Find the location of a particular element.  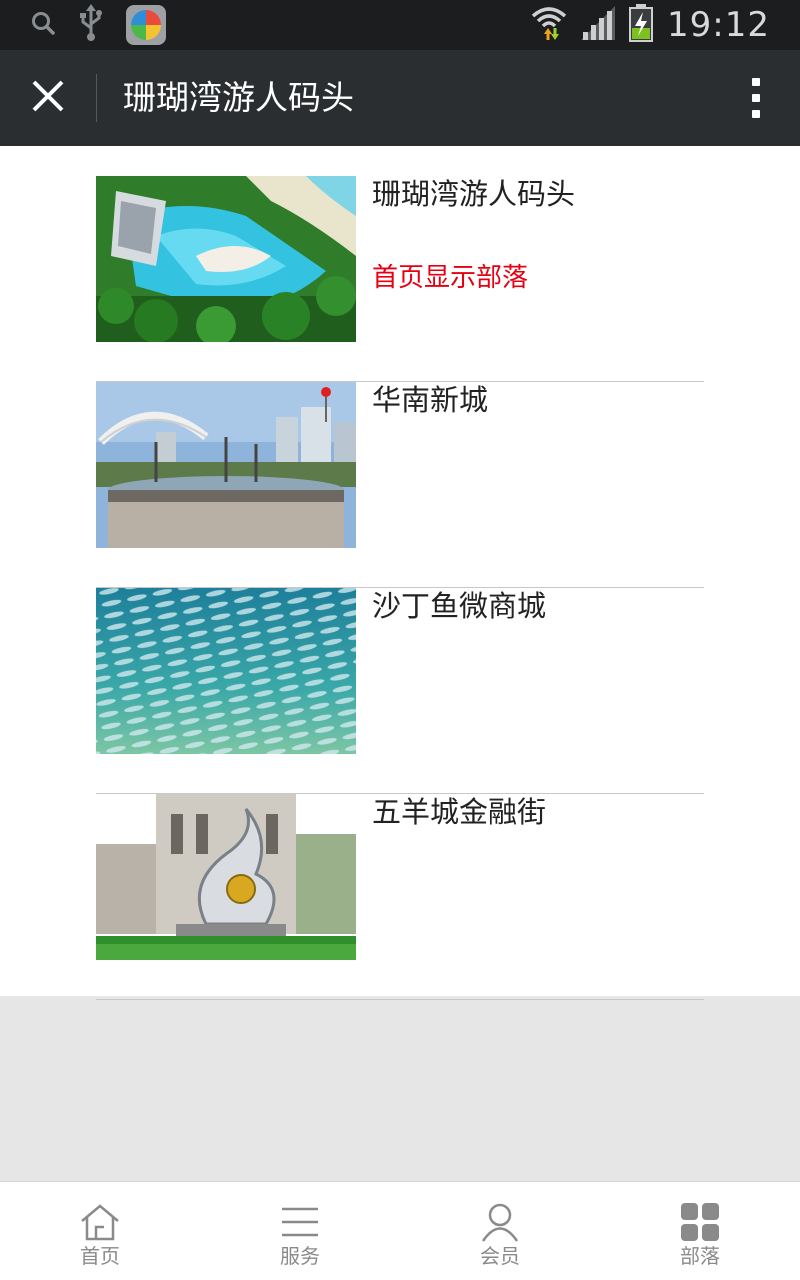

list-icon is located at coordinates (300, 1222).